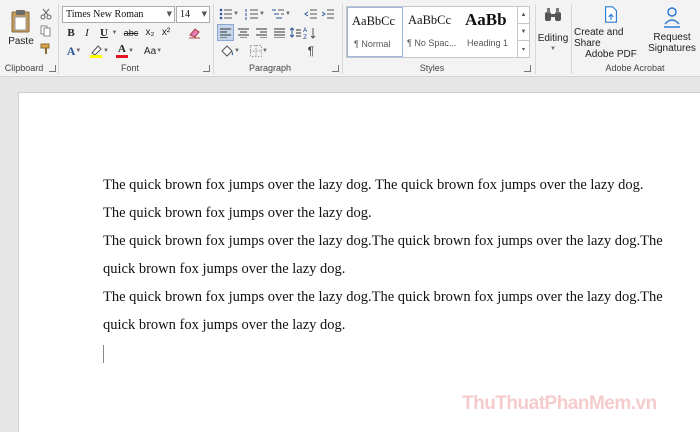 This screenshot has width=700, height=432. What do you see at coordinates (256, 51) in the screenshot?
I see `borders-icon` at bounding box center [256, 51].